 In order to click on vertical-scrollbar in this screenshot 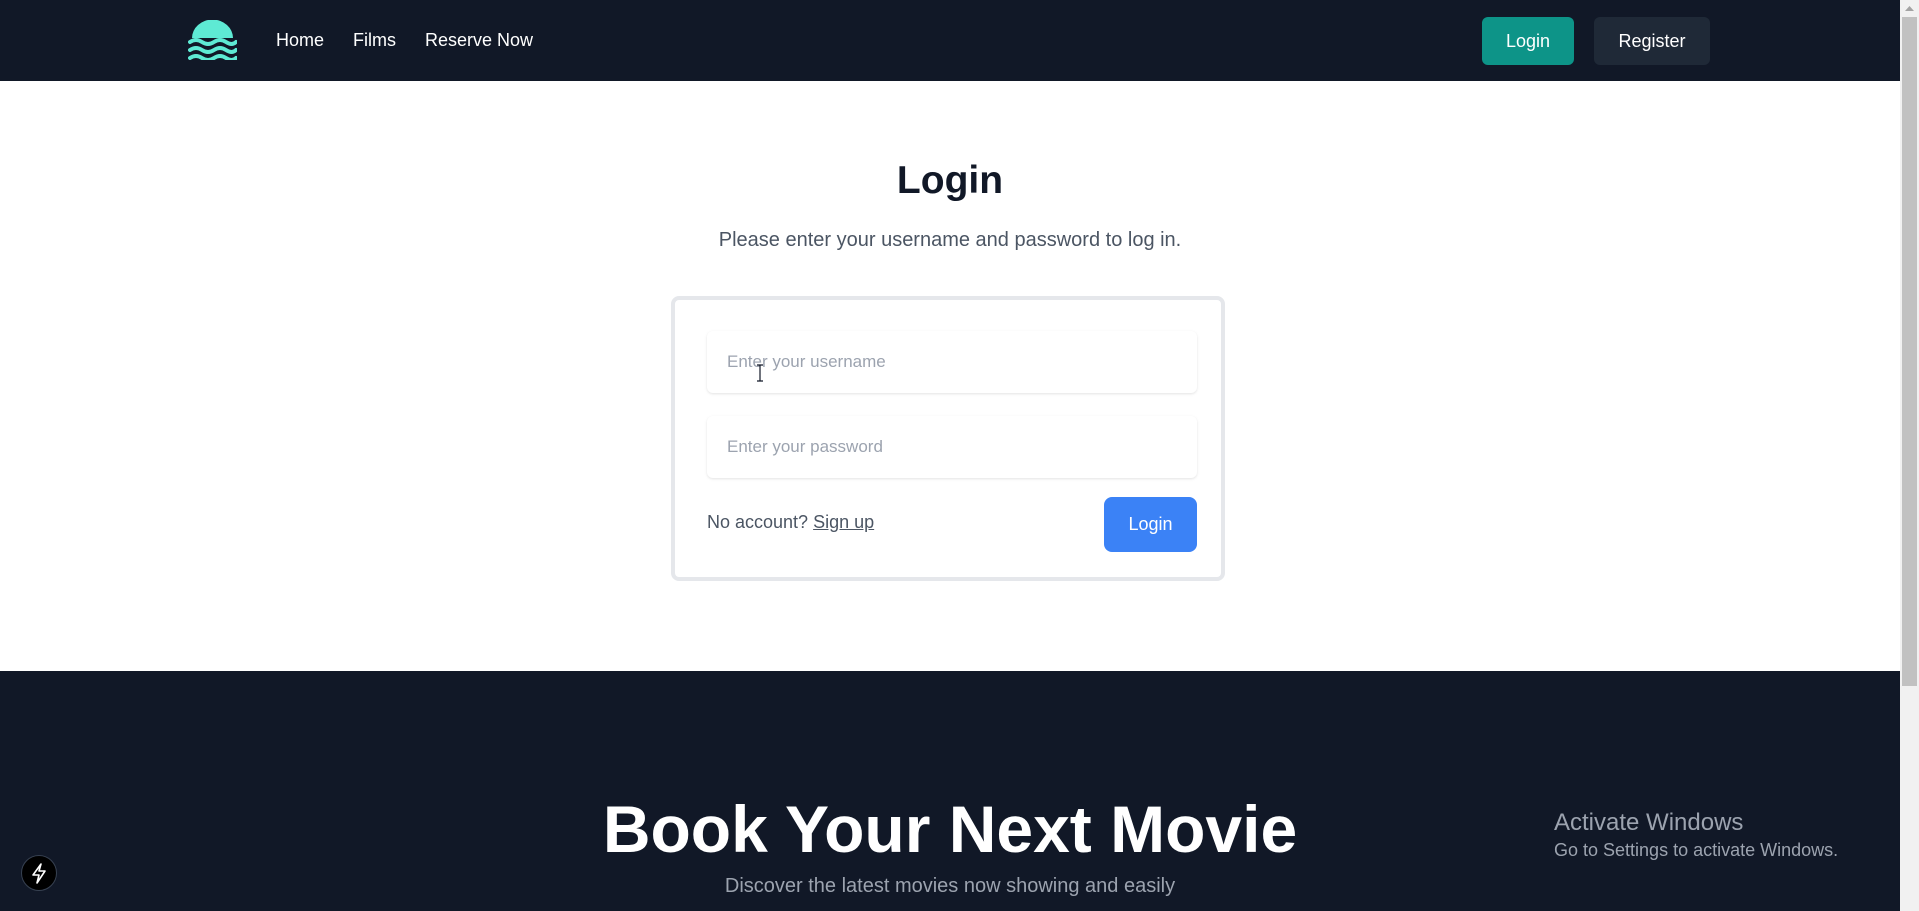, I will do `click(1909, 455)`.